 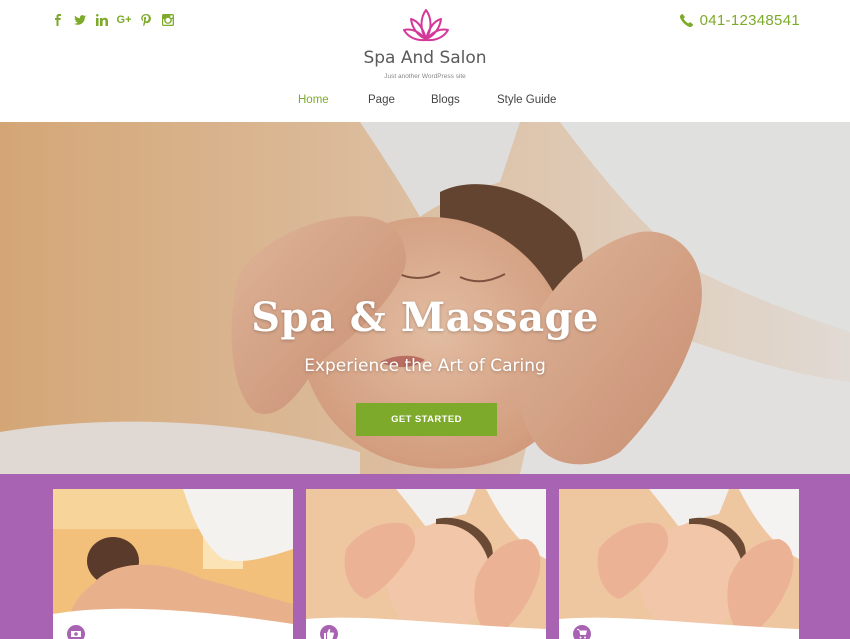 What do you see at coordinates (425, 76) in the screenshot?
I see `site-tagline: Just another WordPress site` at bounding box center [425, 76].